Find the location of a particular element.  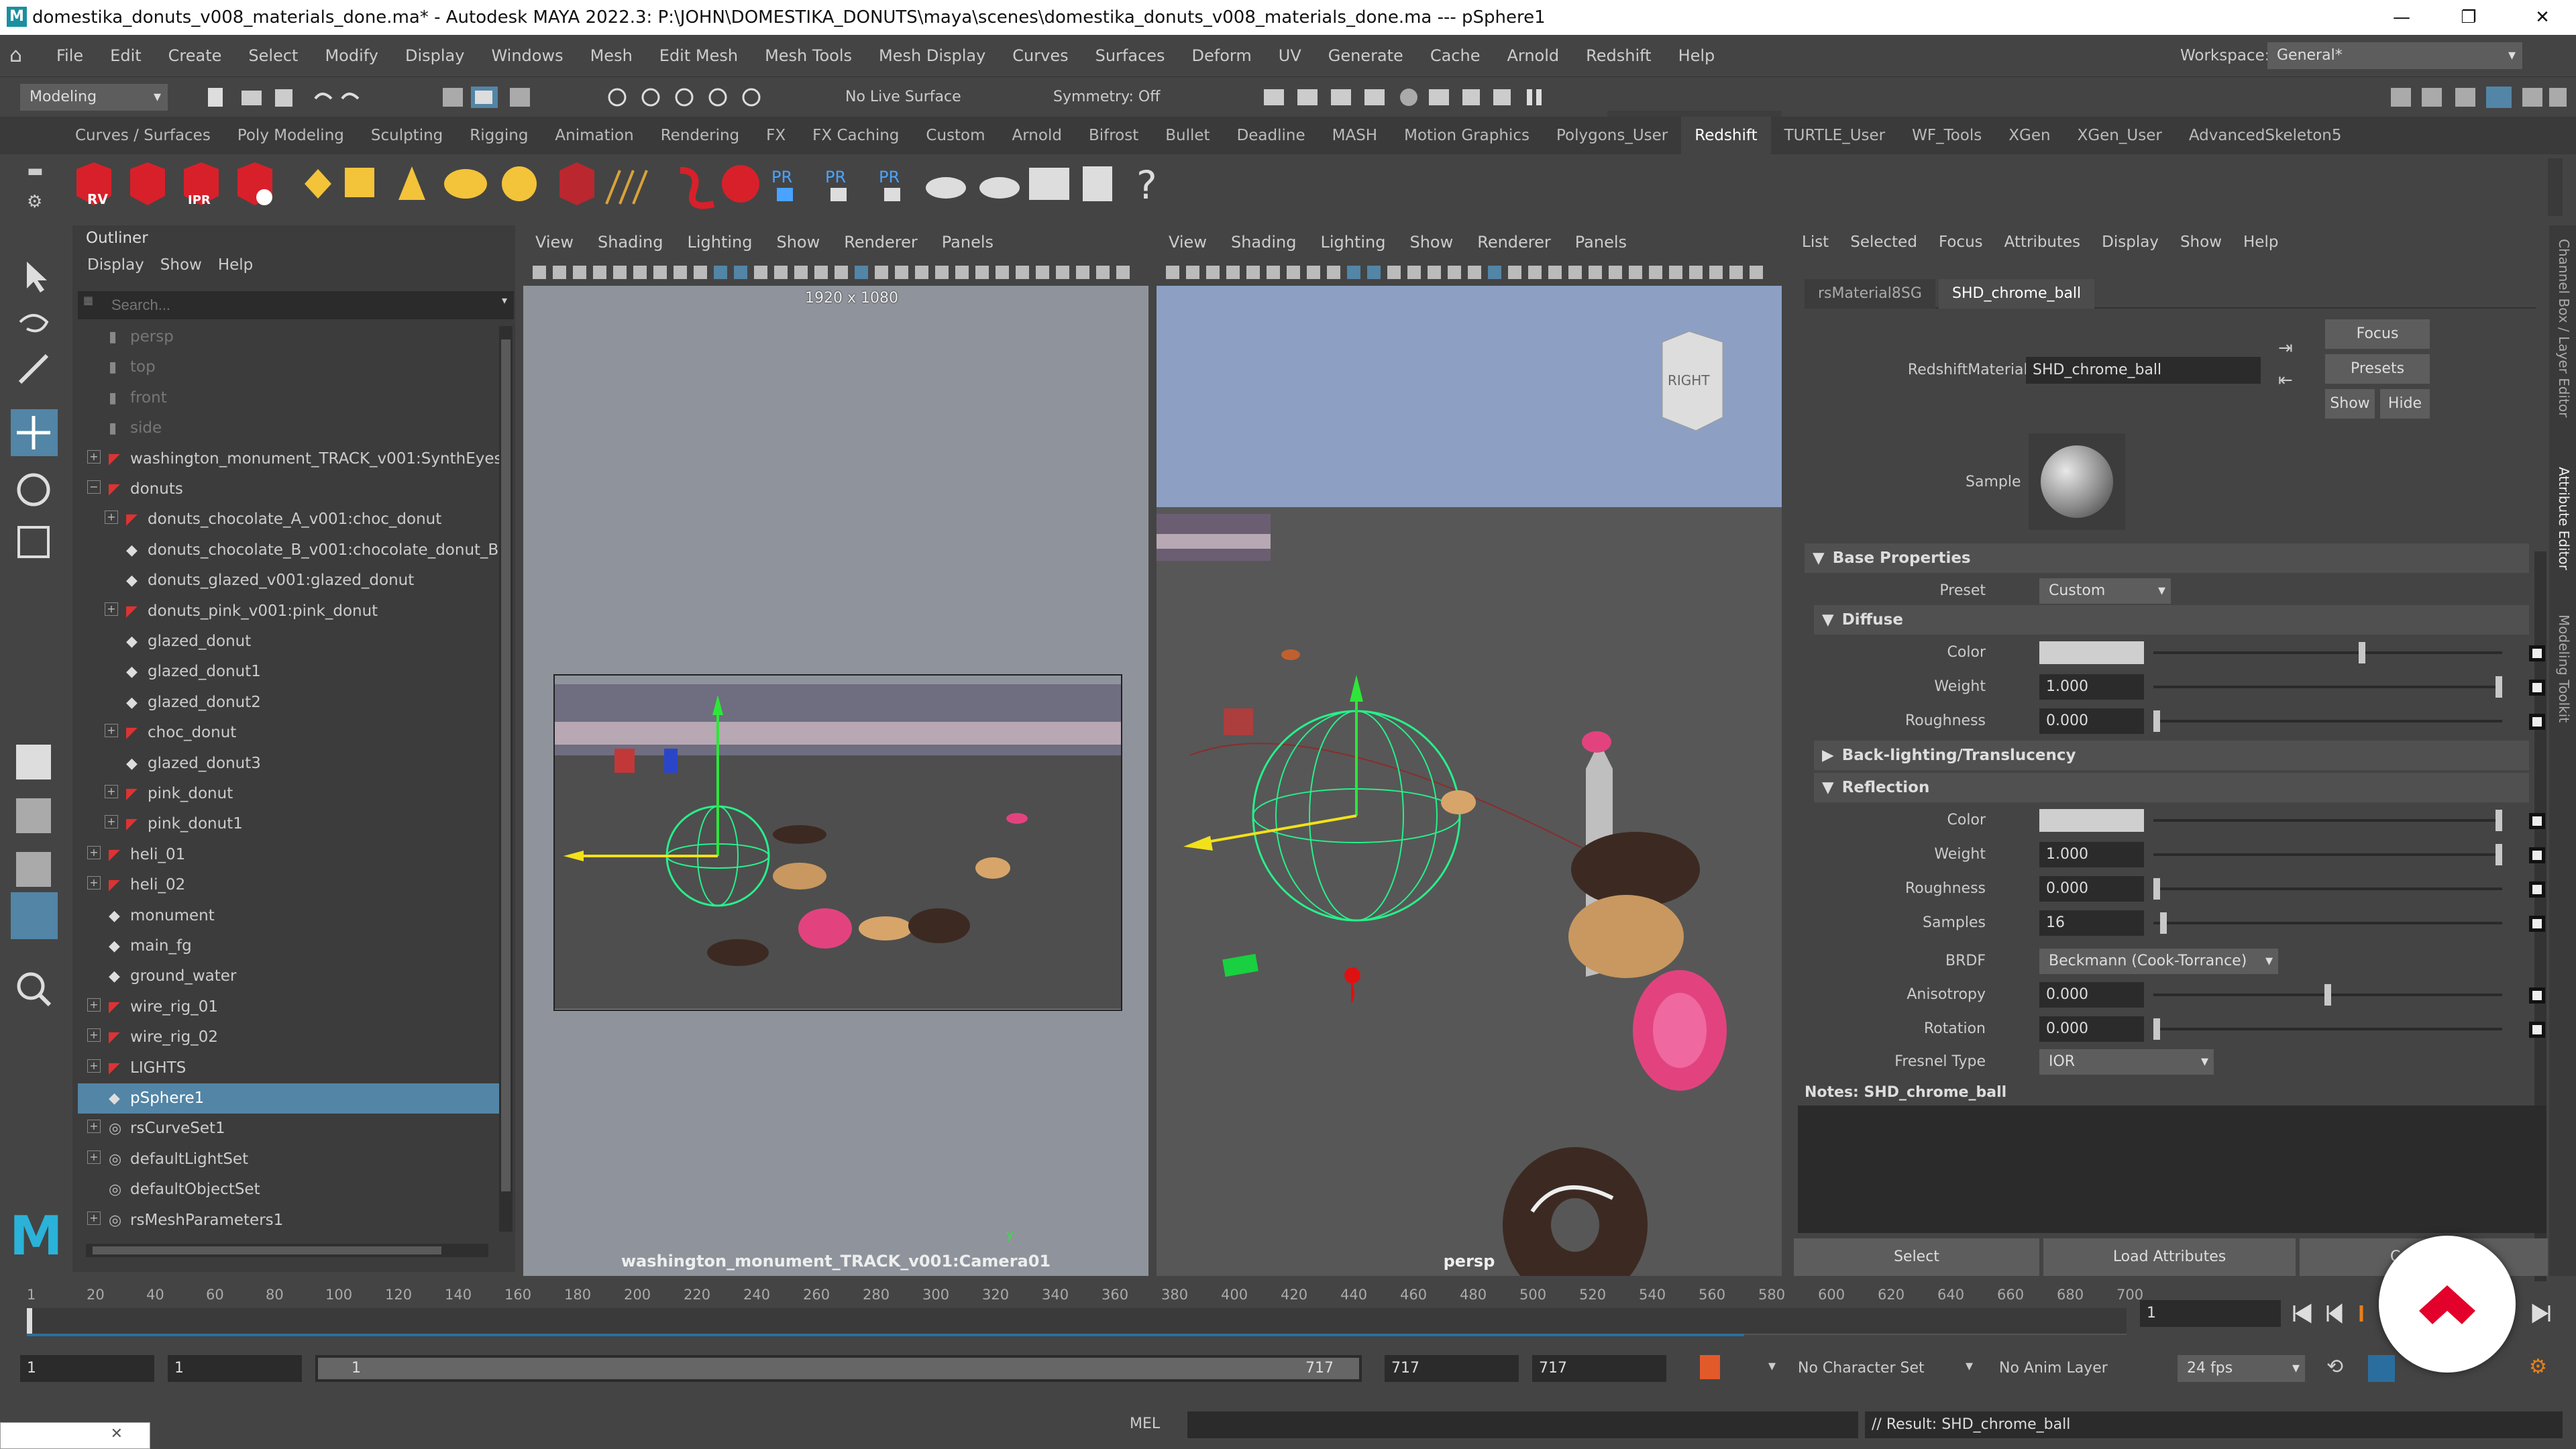

maximize-button: ❐ is located at coordinates (2469, 17).